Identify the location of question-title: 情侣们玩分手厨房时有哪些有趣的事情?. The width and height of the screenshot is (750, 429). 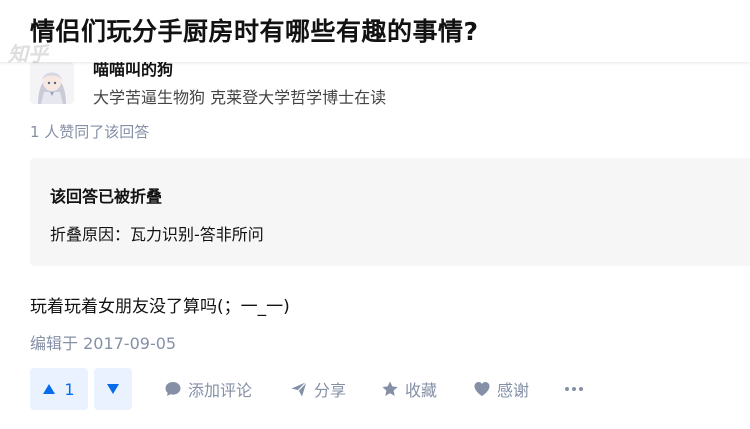
(254, 30).